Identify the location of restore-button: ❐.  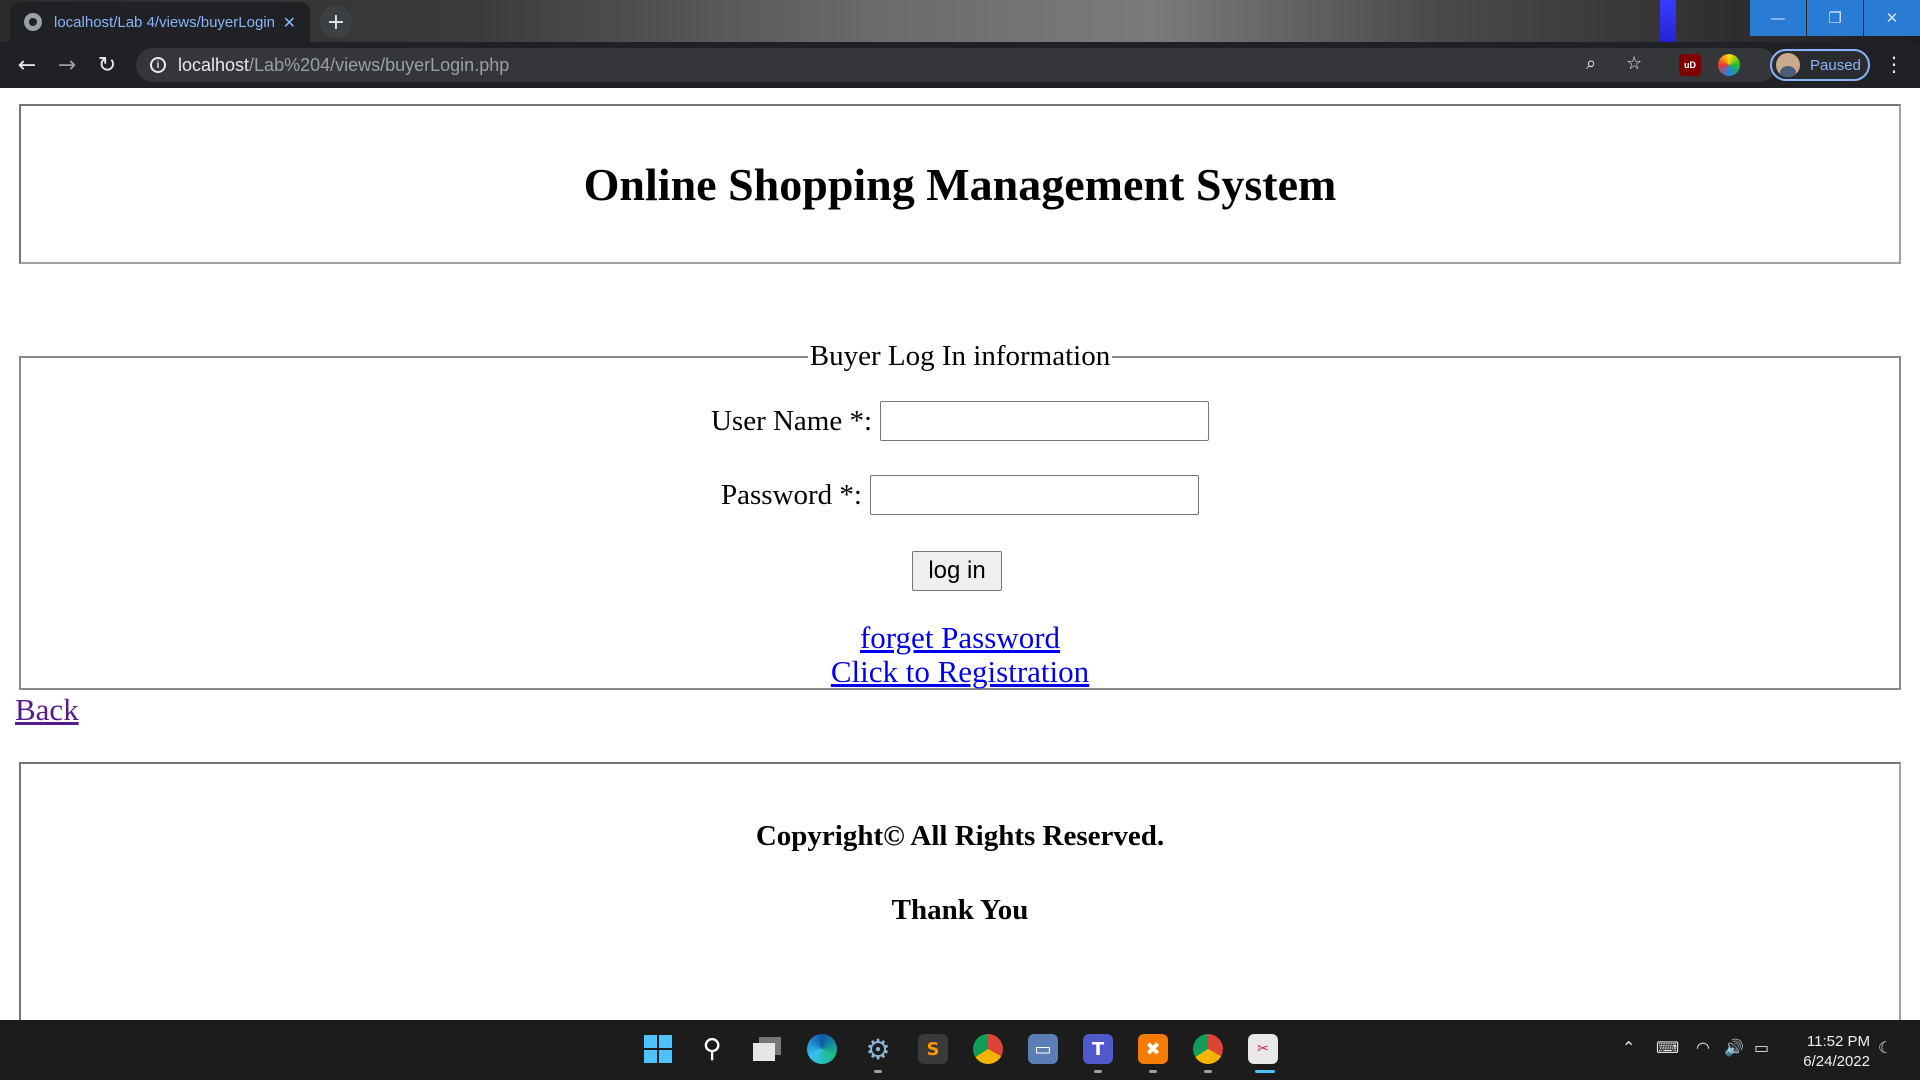
(1835, 18).